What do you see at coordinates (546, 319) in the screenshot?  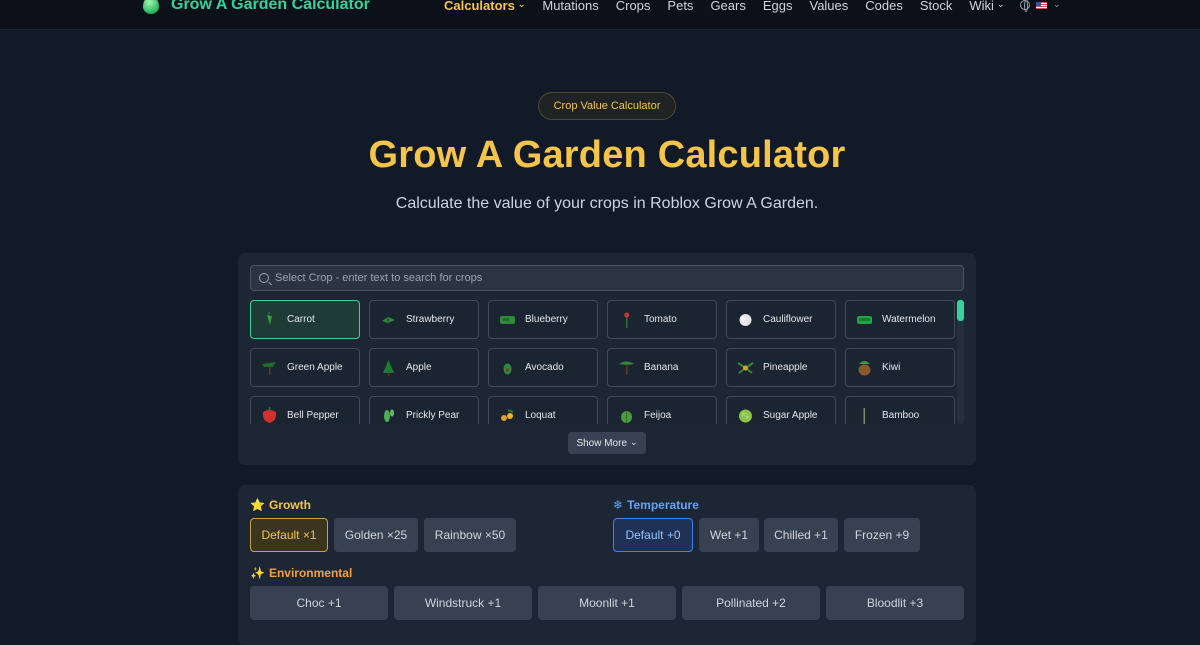 I see `crop-name: Blueberry` at bounding box center [546, 319].